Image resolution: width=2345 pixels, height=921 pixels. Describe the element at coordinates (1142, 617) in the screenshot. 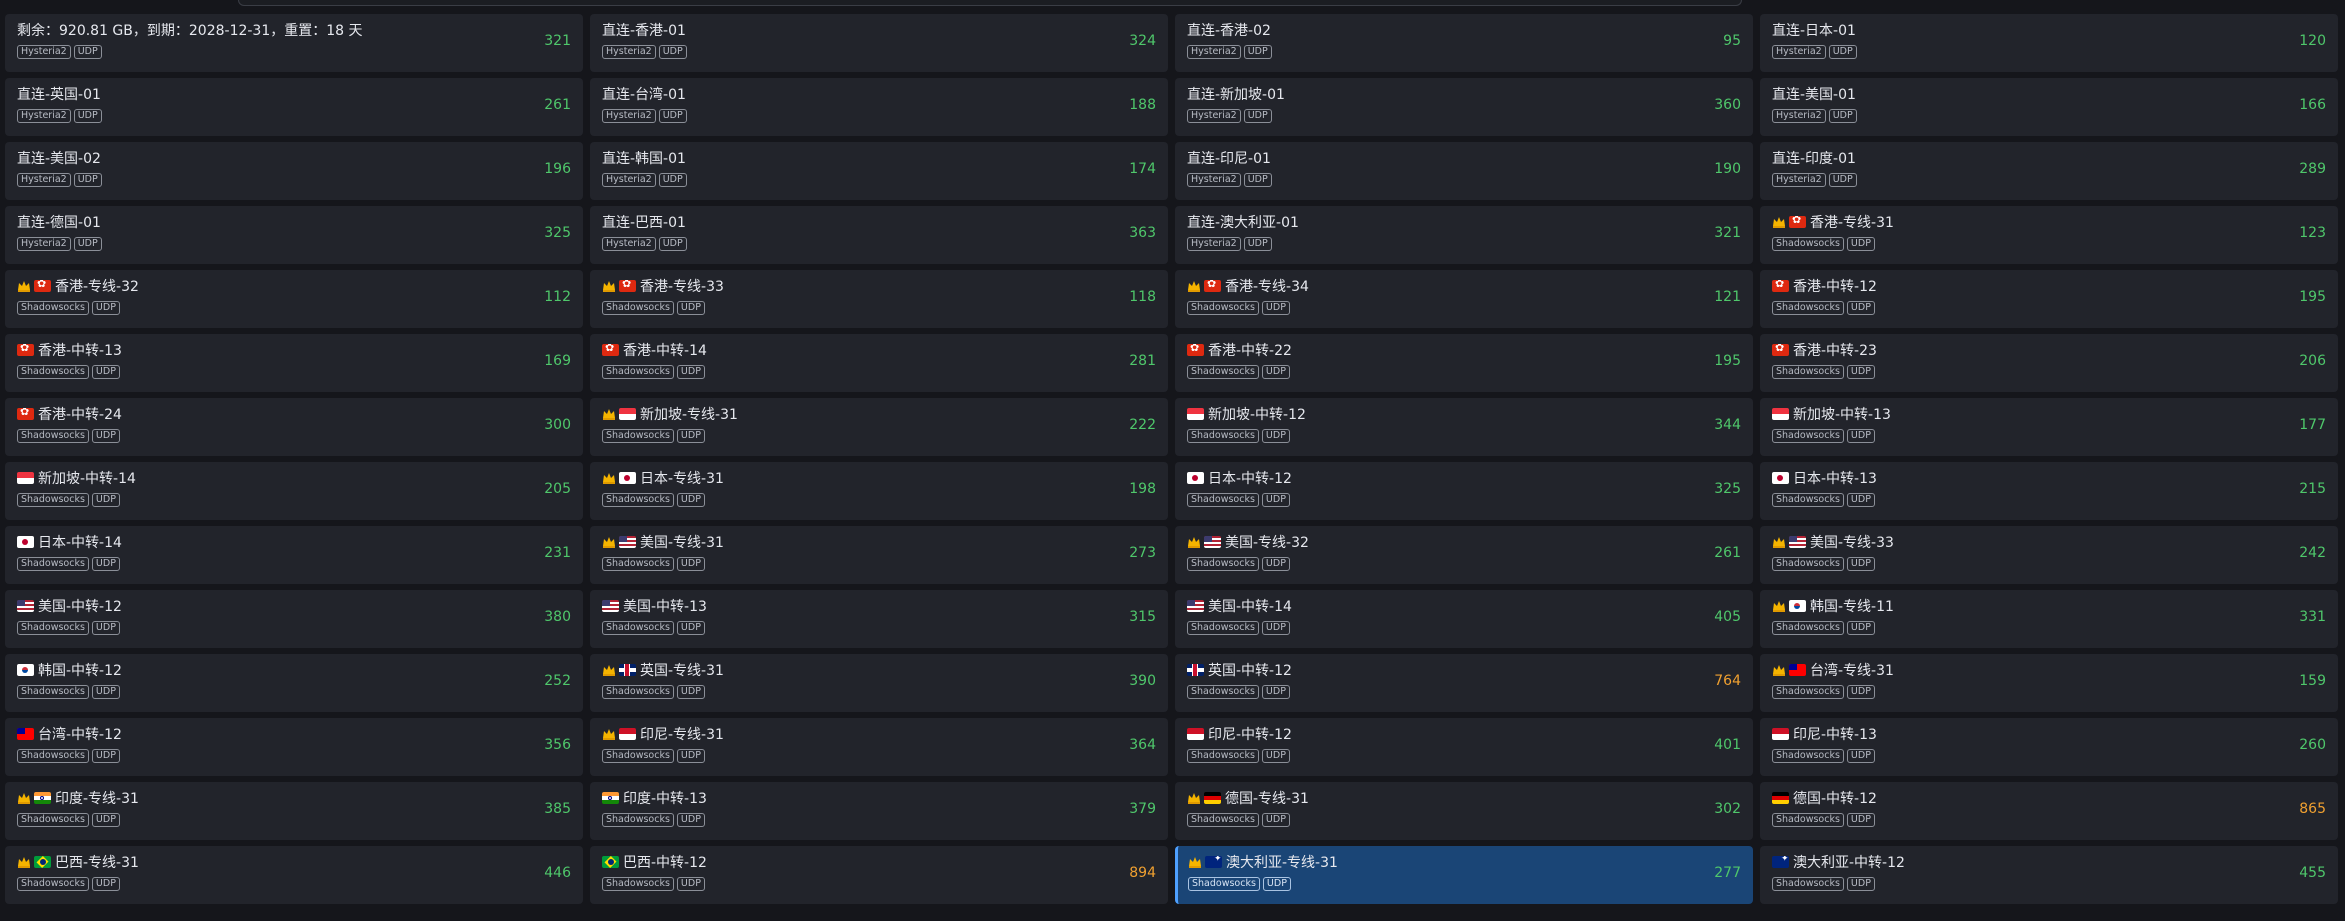

I see `latency-value: 315` at that location.